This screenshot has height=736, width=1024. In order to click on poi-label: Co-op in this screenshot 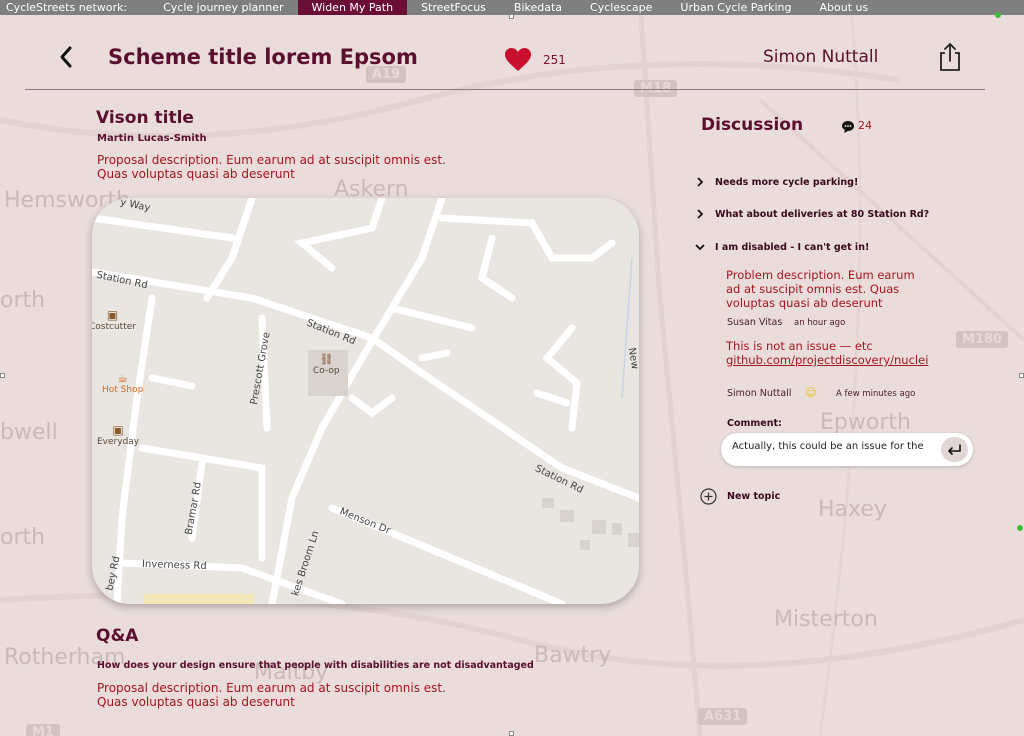, I will do `click(326, 371)`.